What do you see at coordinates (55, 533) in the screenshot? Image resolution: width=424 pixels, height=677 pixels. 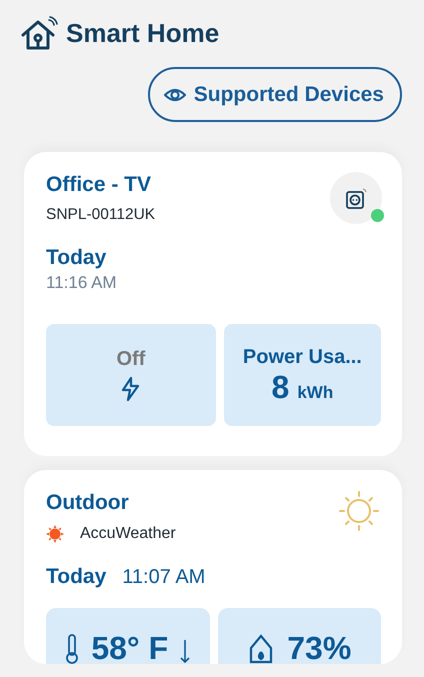 I see `provider-logo-icon` at bounding box center [55, 533].